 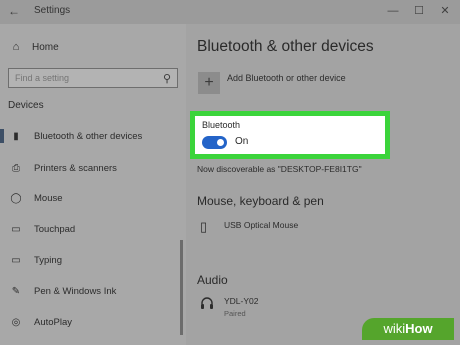 What do you see at coordinates (207, 304) in the screenshot?
I see `headset-icon` at bounding box center [207, 304].